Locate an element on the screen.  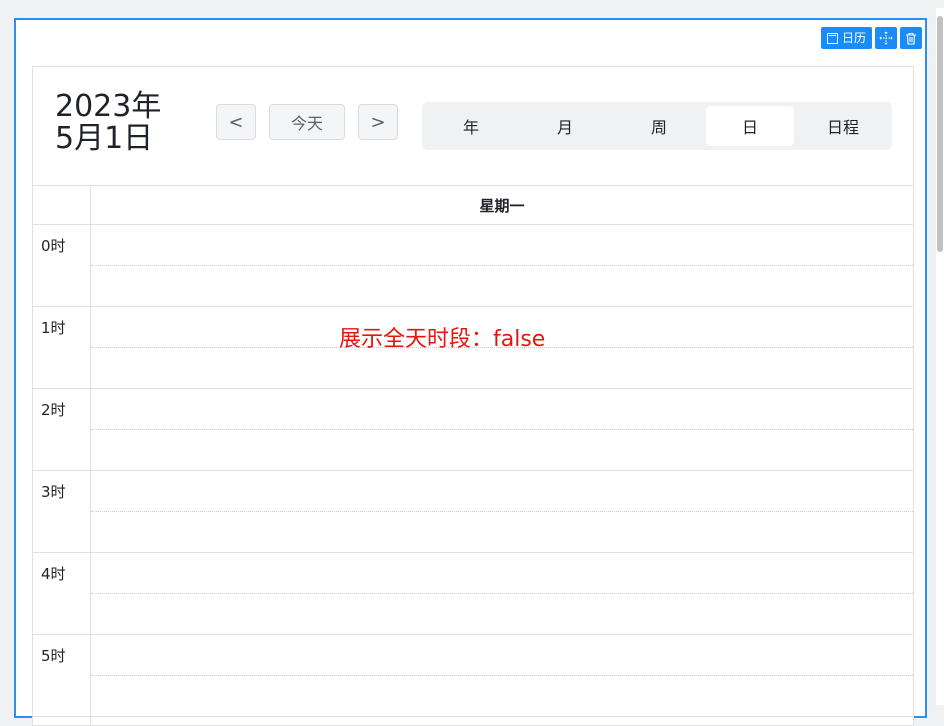
widget-toolbar: 日历 is located at coordinates (871, 38).